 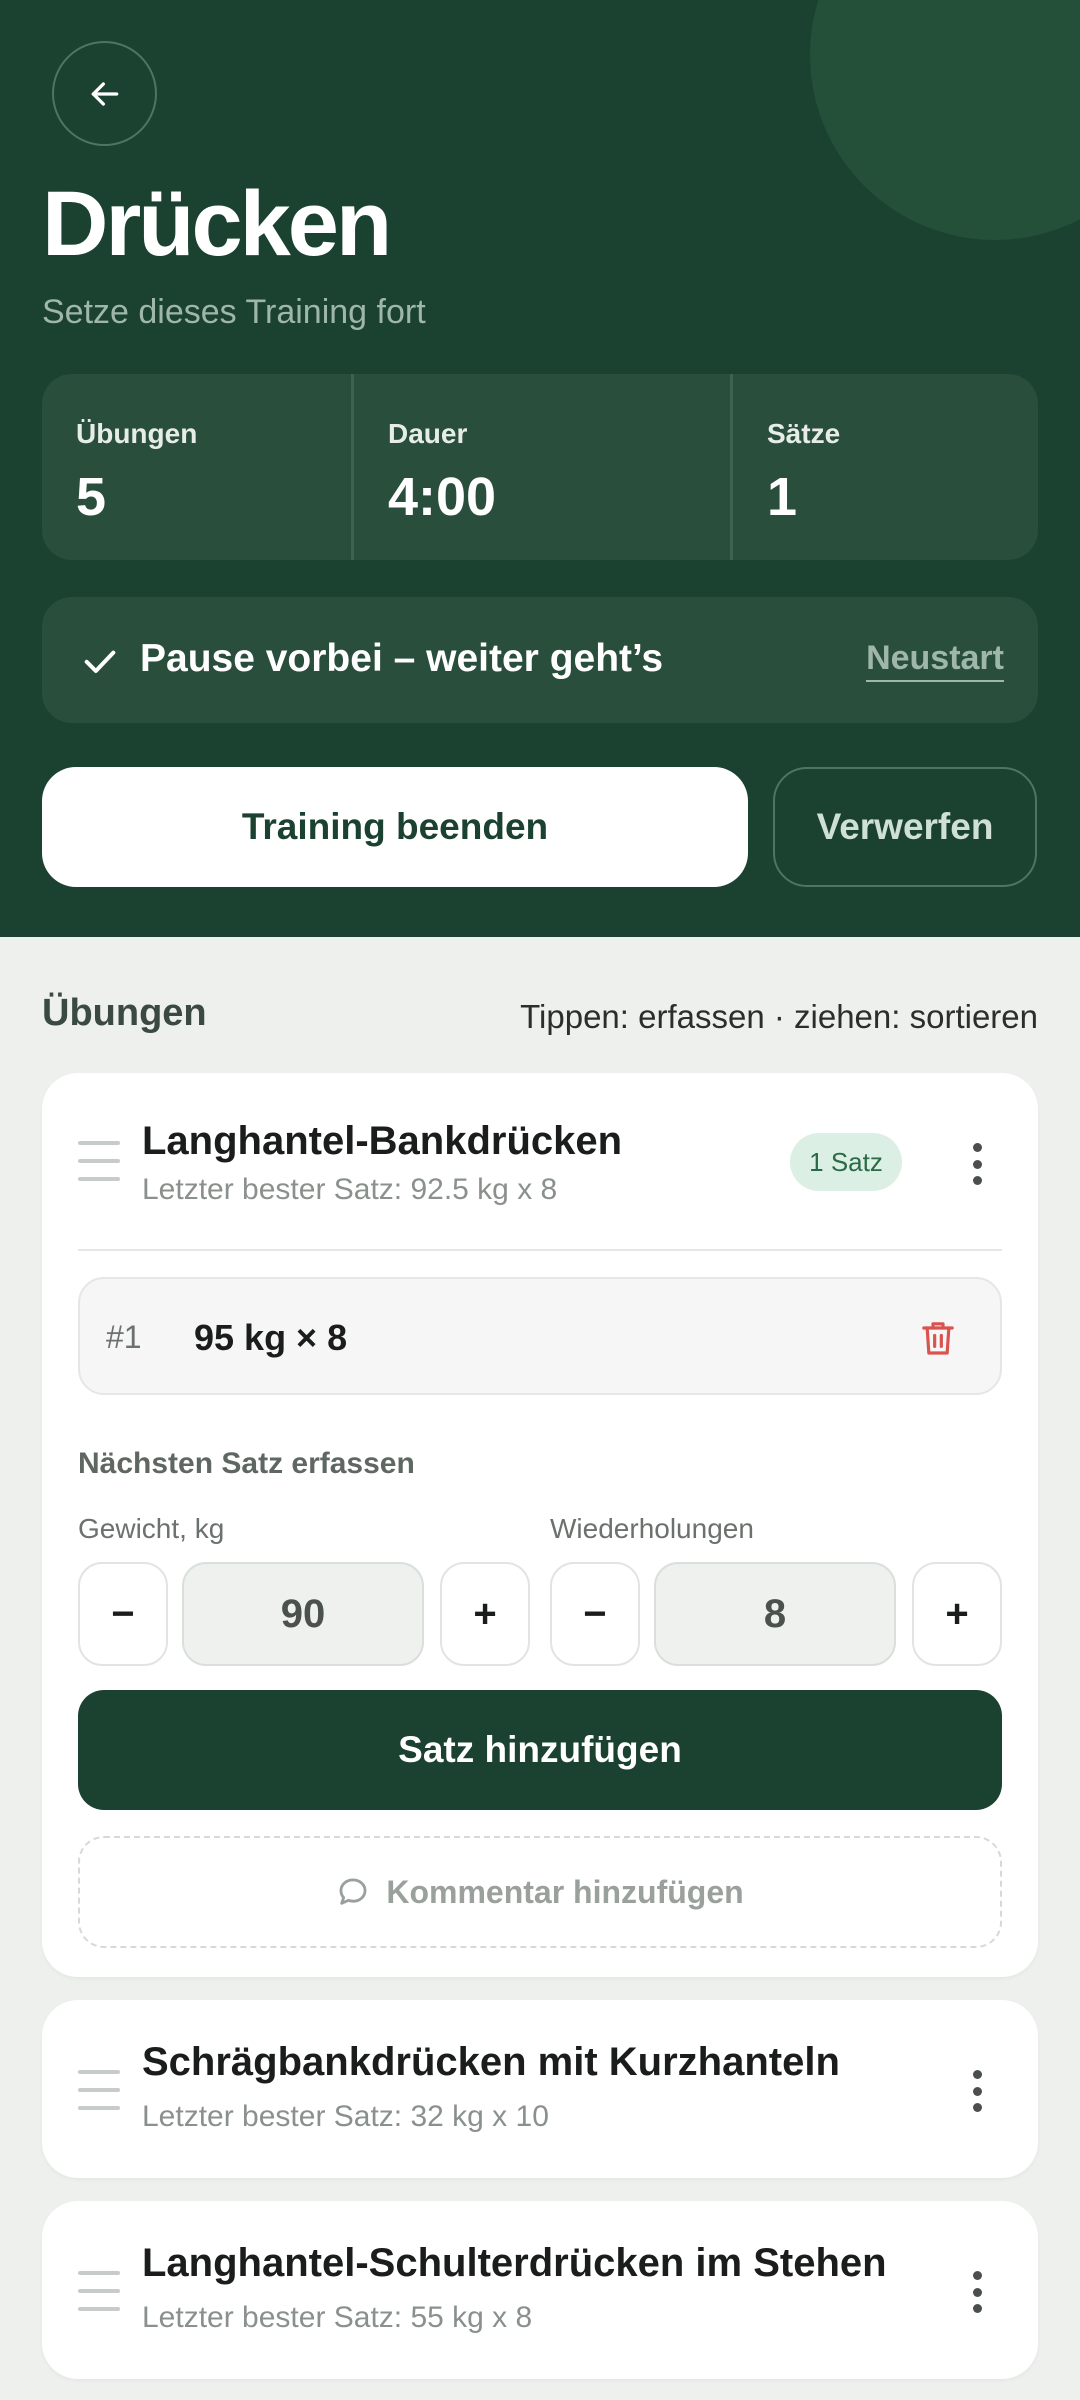 What do you see at coordinates (938, 1338) in the screenshot?
I see `trash-icon` at bounding box center [938, 1338].